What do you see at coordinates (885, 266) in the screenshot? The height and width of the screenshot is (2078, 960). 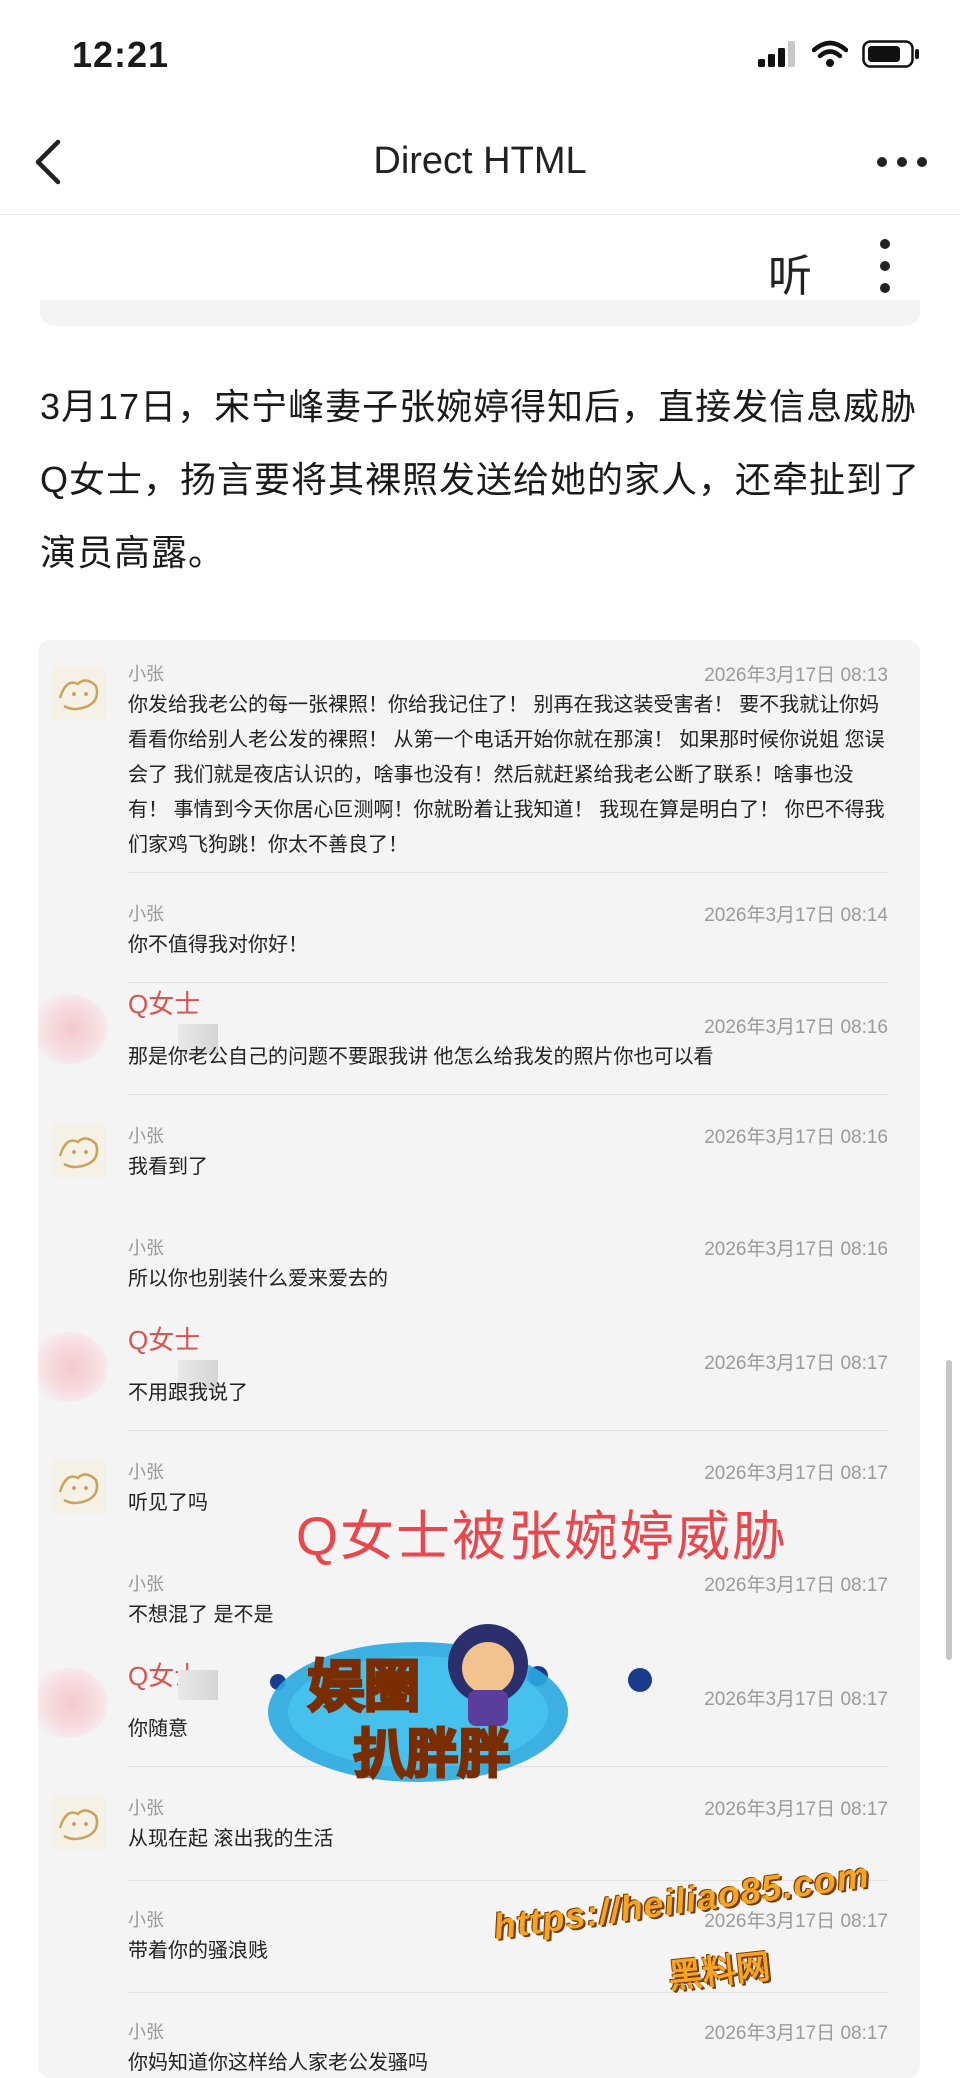 I see `kebab-menu-icon` at bounding box center [885, 266].